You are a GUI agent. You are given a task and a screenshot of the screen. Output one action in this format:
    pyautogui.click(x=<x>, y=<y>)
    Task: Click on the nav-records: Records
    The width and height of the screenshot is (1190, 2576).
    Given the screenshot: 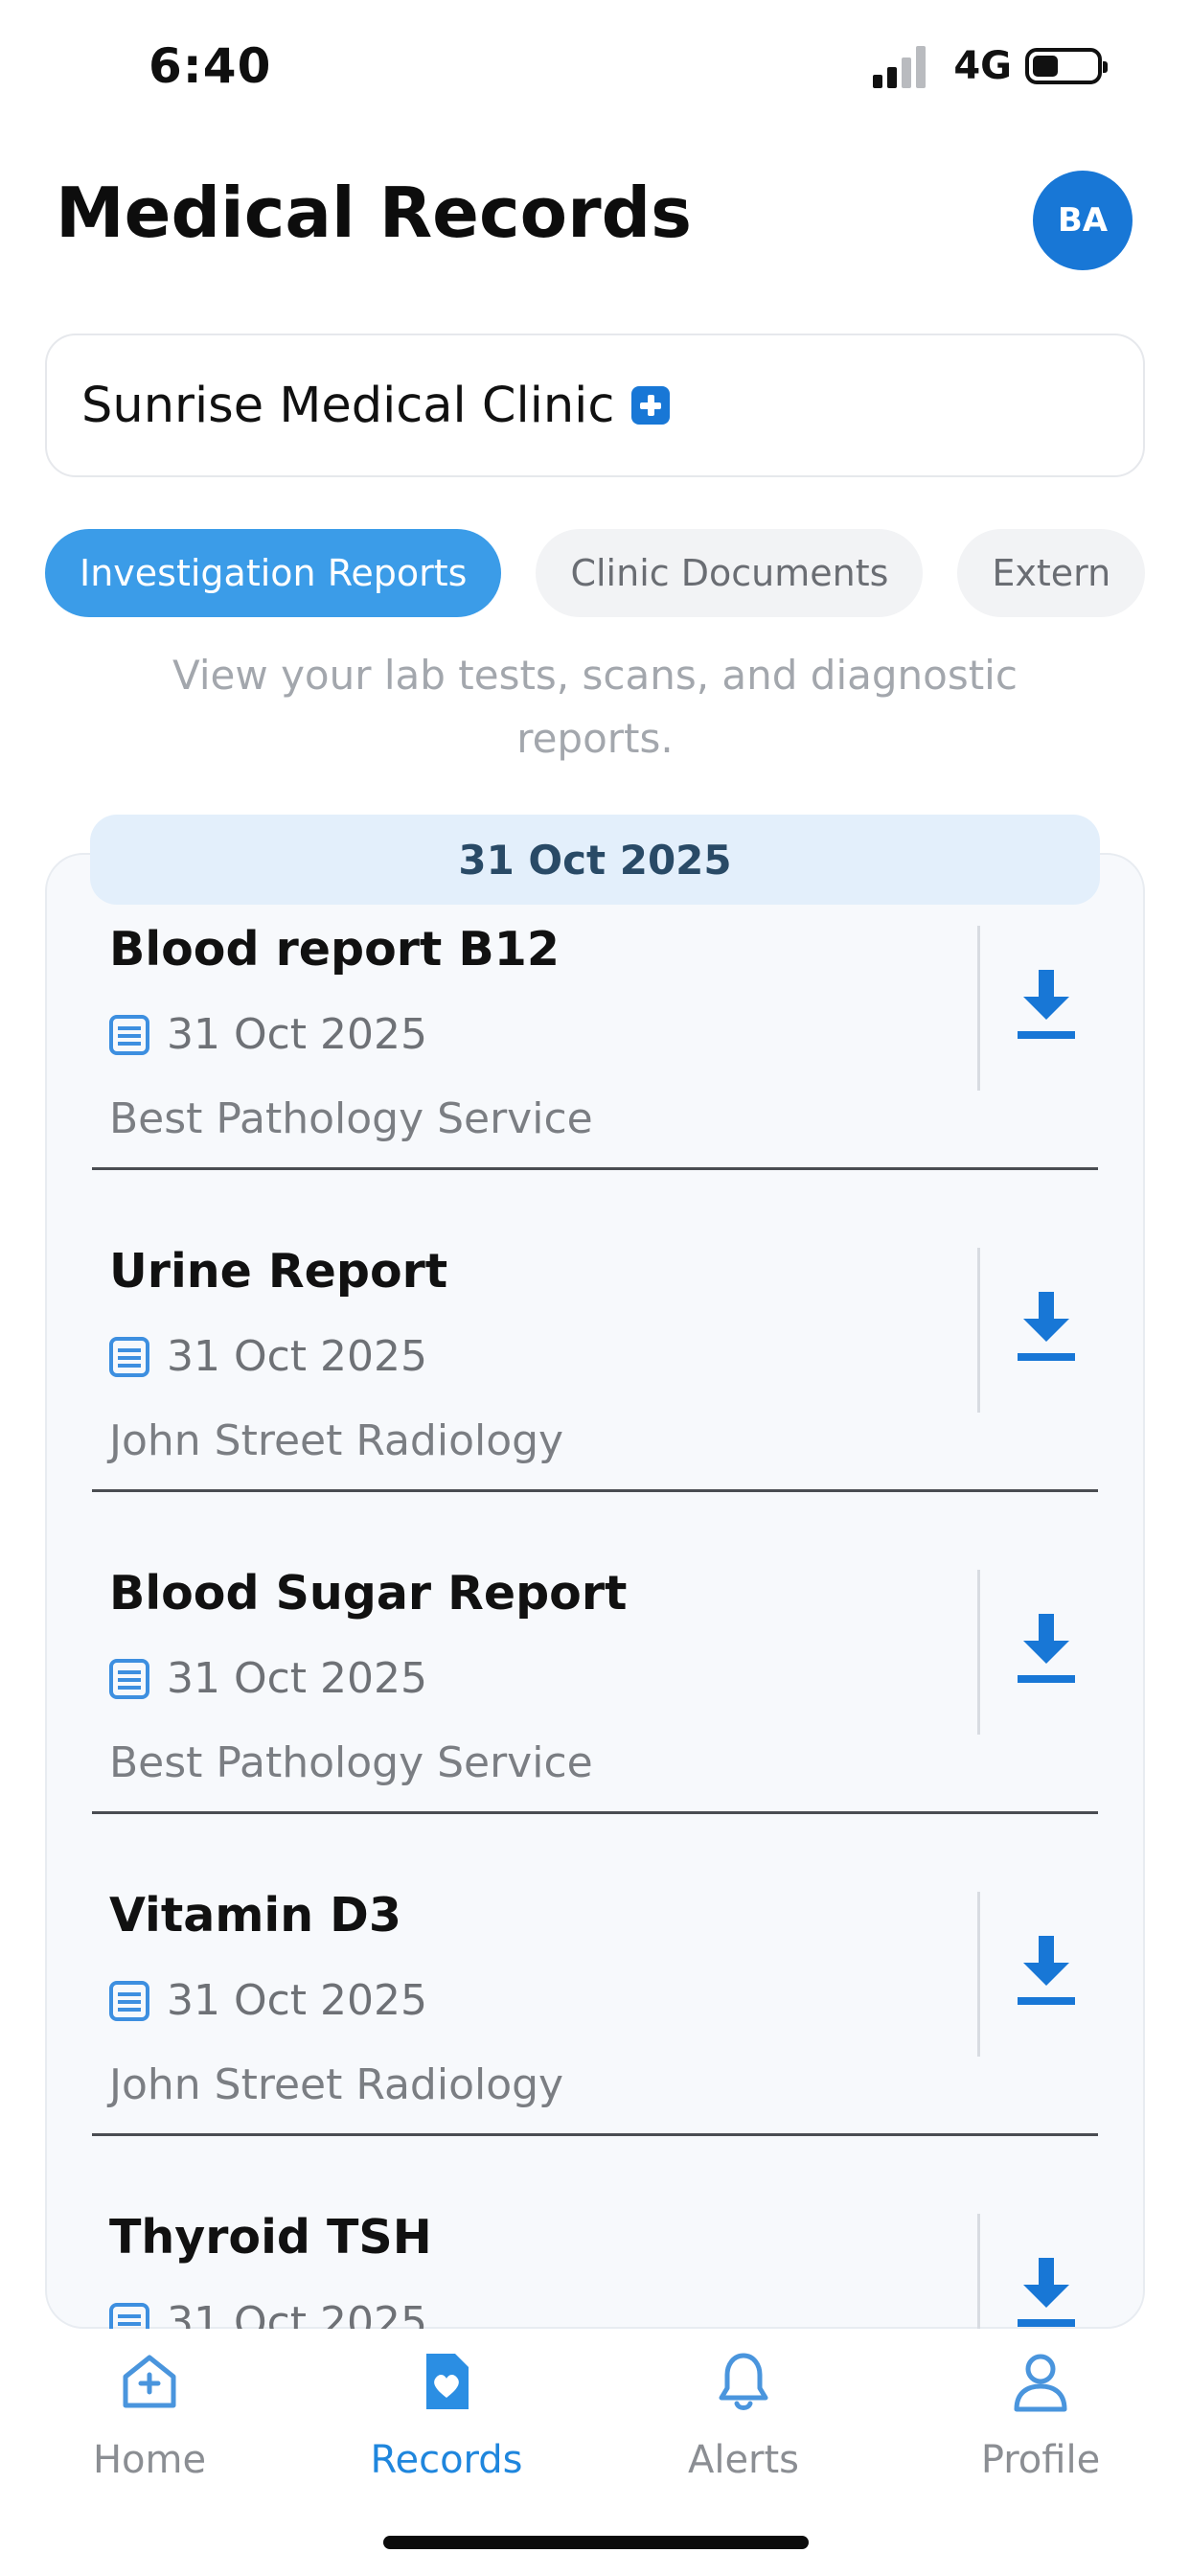 What is the action you would take?
    pyautogui.click(x=447, y=2415)
    